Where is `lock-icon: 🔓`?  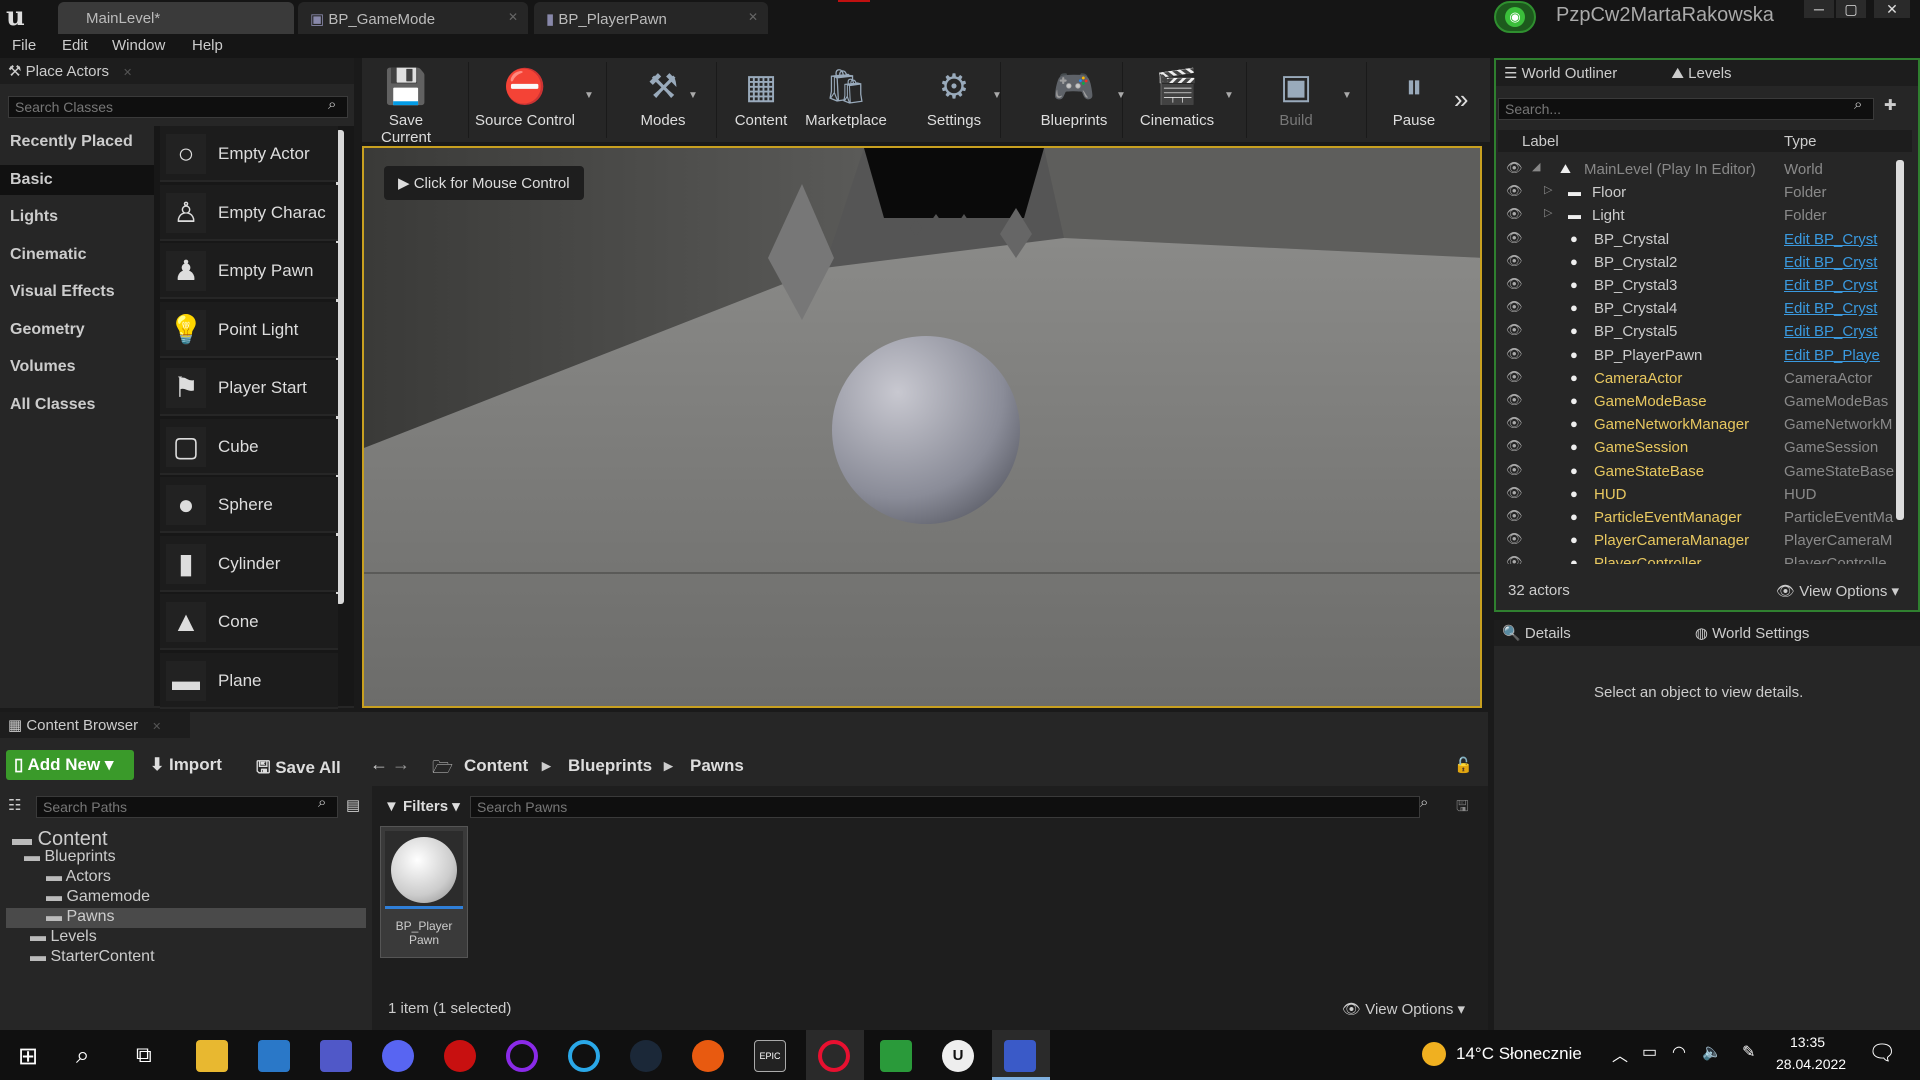
lock-icon: 🔓 is located at coordinates (1463, 765).